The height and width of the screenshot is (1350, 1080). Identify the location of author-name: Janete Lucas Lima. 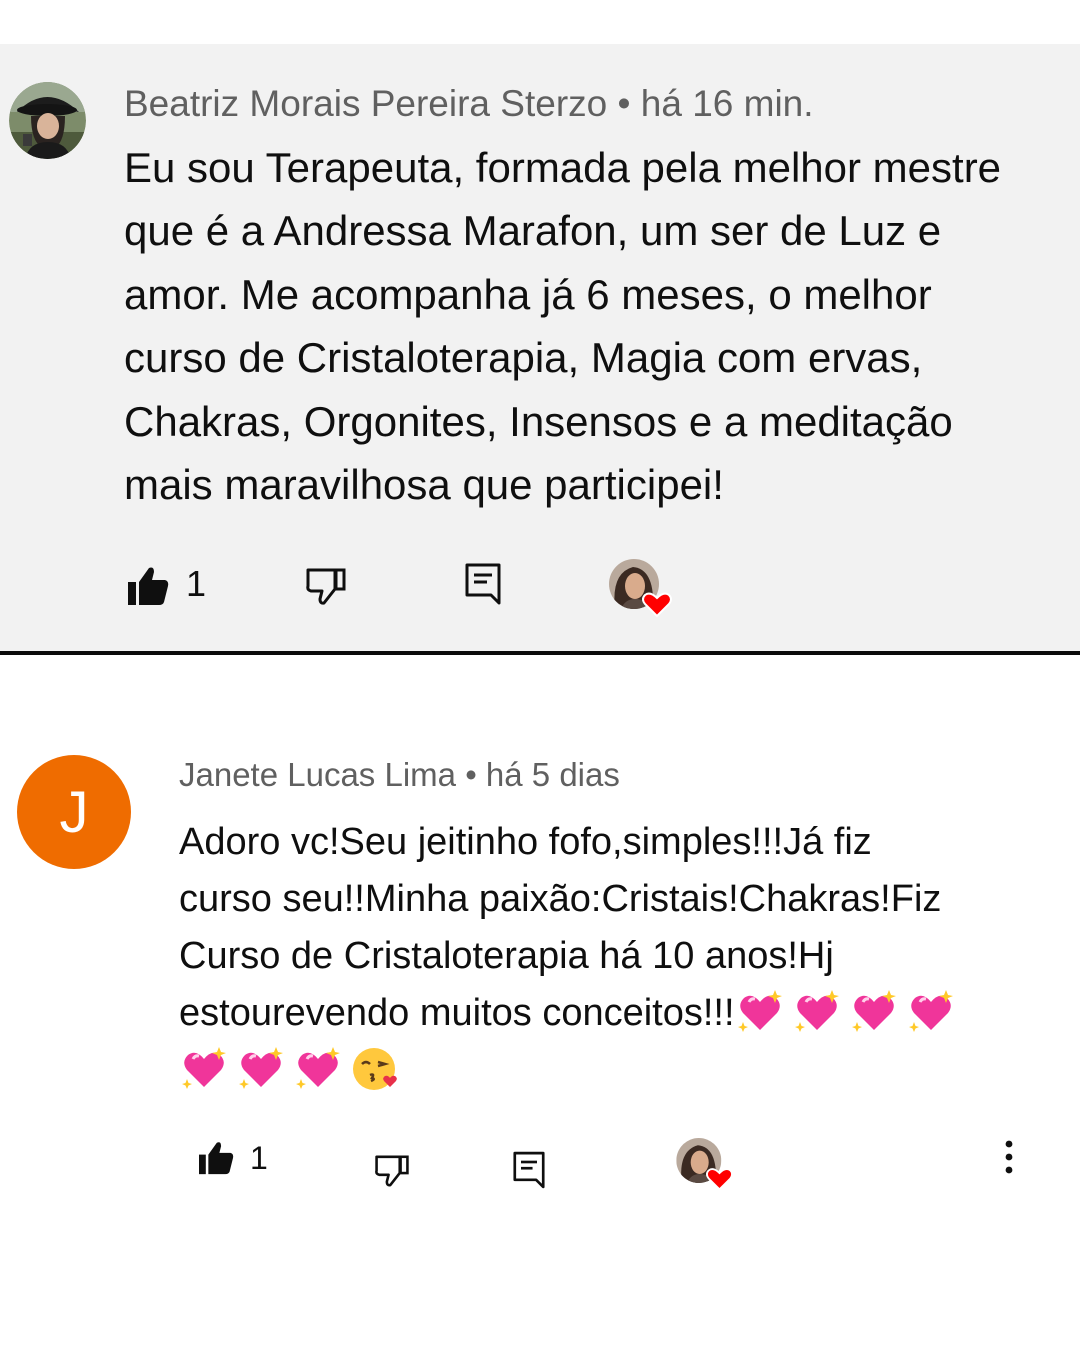
(317, 774).